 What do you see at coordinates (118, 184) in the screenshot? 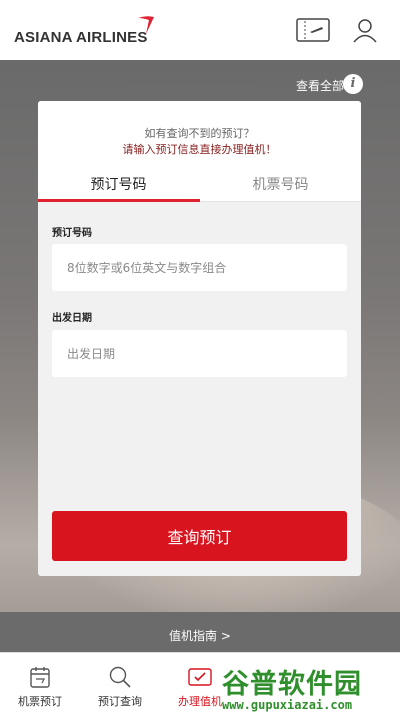
I see `tab-booking-number: 预订号码` at bounding box center [118, 184].